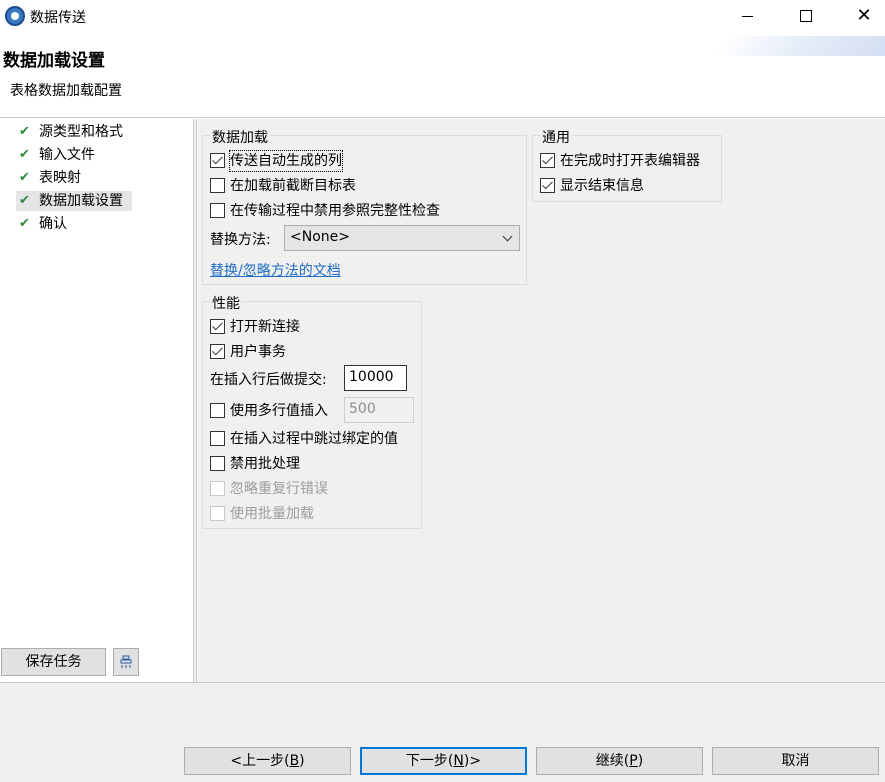 The image size is (885, 782). What do you see at coordinates (60, 178) in the screenshot?
I see `step-label: 表映射` at bounding box center [60, 178].